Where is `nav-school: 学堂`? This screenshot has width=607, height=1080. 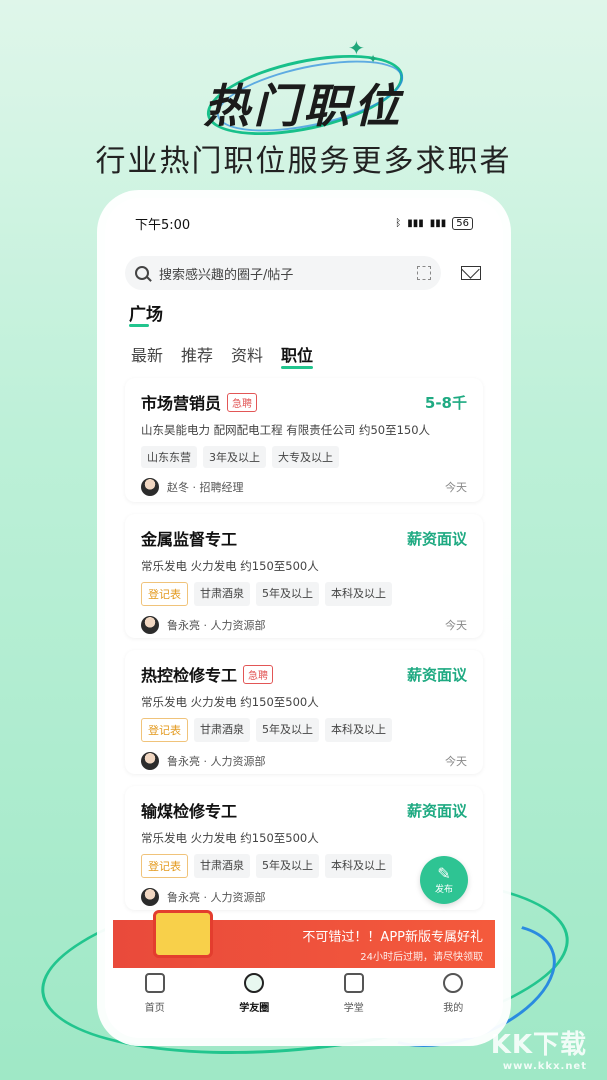 nav-school: 学堂 is located at coordinates (354, 993).